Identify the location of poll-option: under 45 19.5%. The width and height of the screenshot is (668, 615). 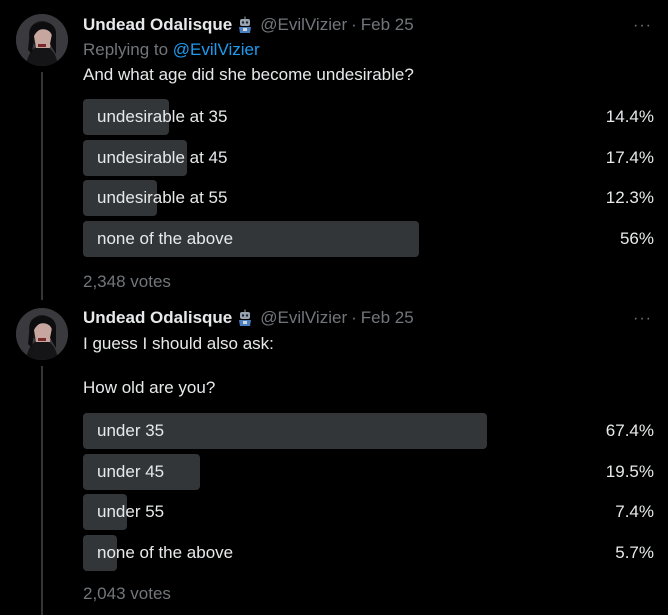
(368, 471).